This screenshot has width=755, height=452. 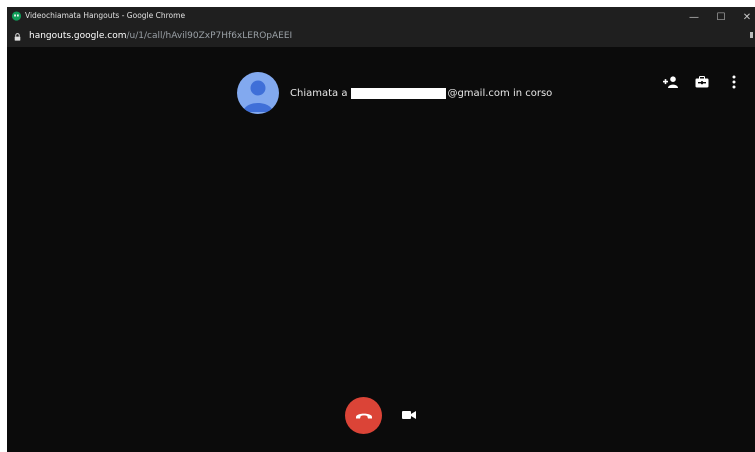 I want to click on call-status: Chiamata a @gmail.com in corso, so click(x=421, y=93).